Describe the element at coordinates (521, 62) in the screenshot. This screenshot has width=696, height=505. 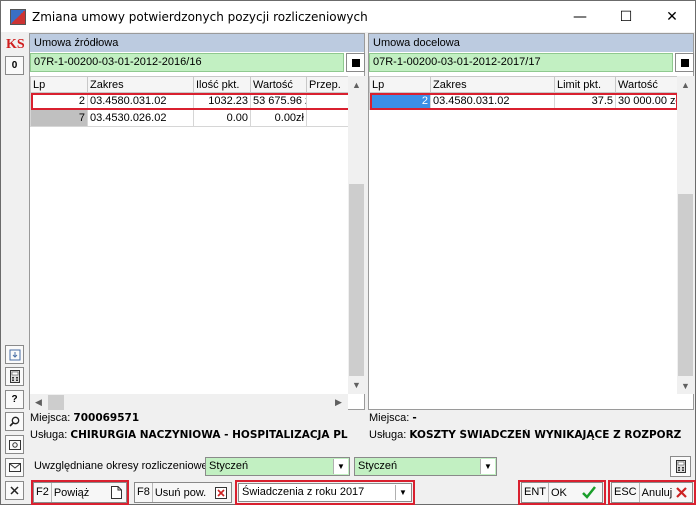
I see `target-contract-field: 07R-1-00200-03-01-2012-2017/17` at that location.